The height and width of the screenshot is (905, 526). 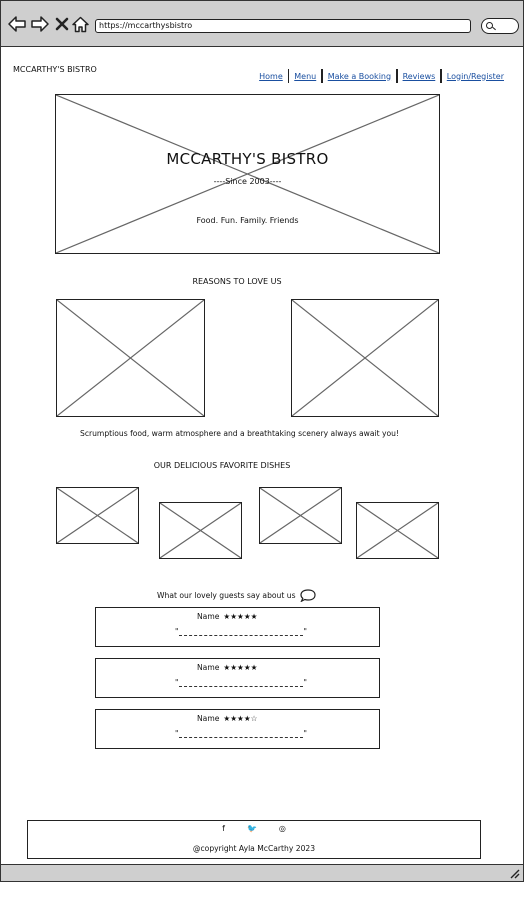 What do you see at coordinates (62, 24) in the screenshot?
I see `close-icon` at bounding box center [62, 24].